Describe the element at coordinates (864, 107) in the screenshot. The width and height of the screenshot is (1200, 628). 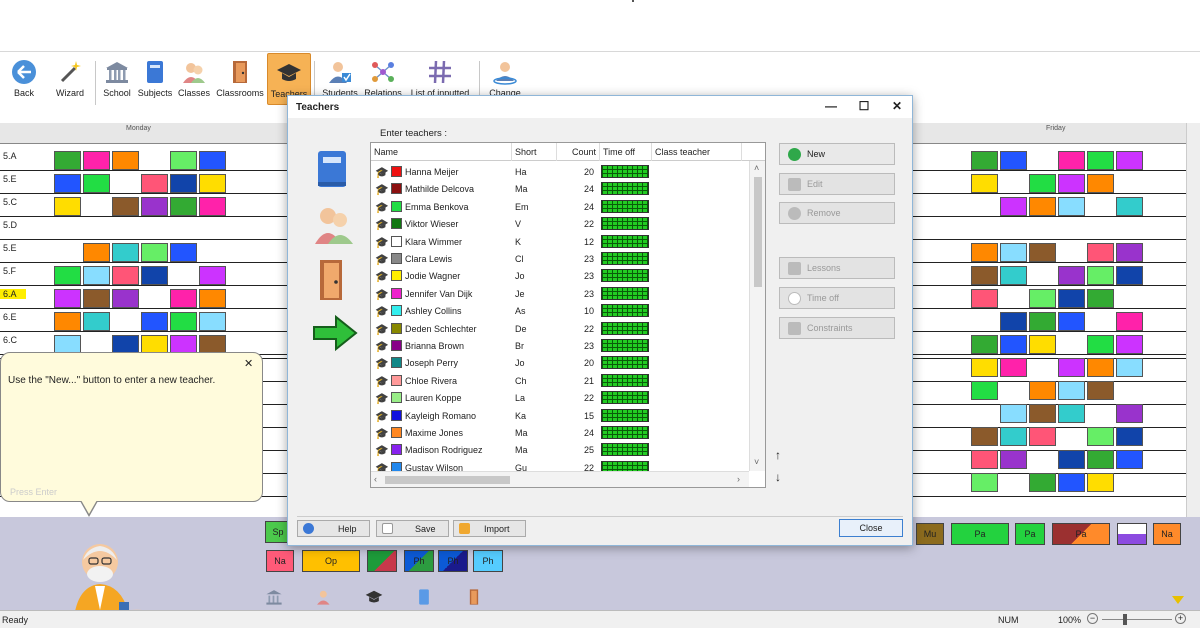
I see `maximize-icon: ☐` at that location.